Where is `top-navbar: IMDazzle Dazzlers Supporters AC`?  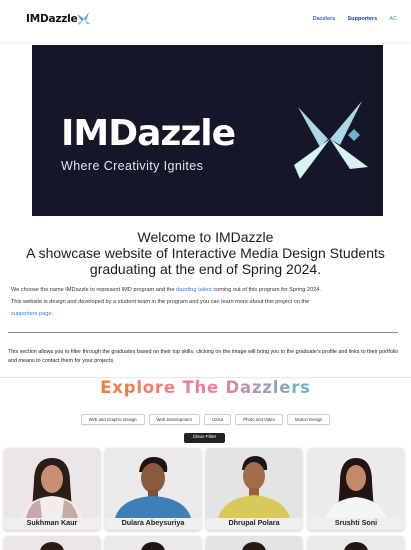
top-navbar: IMDazzle Dazzlers Supporters AC is located at coordinates (205, 21).